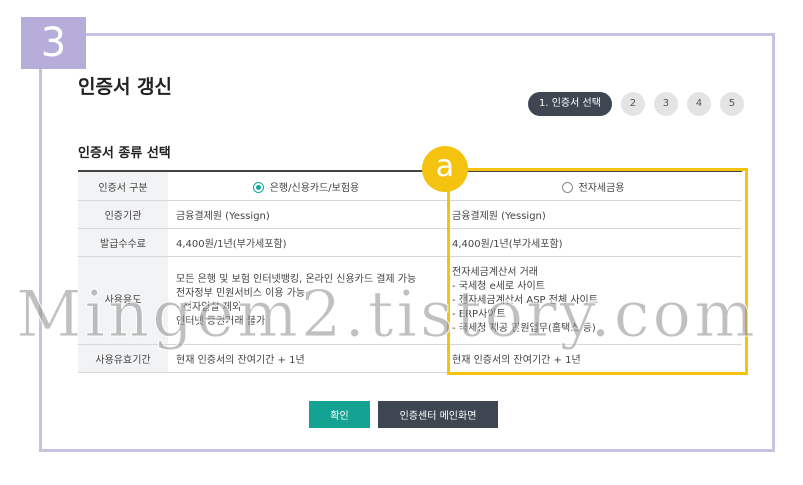 The height and width of the screenshot is (485, 803). What do you see at coordinates (124, 153) in the screenshot?
I see `section-title: 인증서 종류 선택` at bounding box center [124, 153].